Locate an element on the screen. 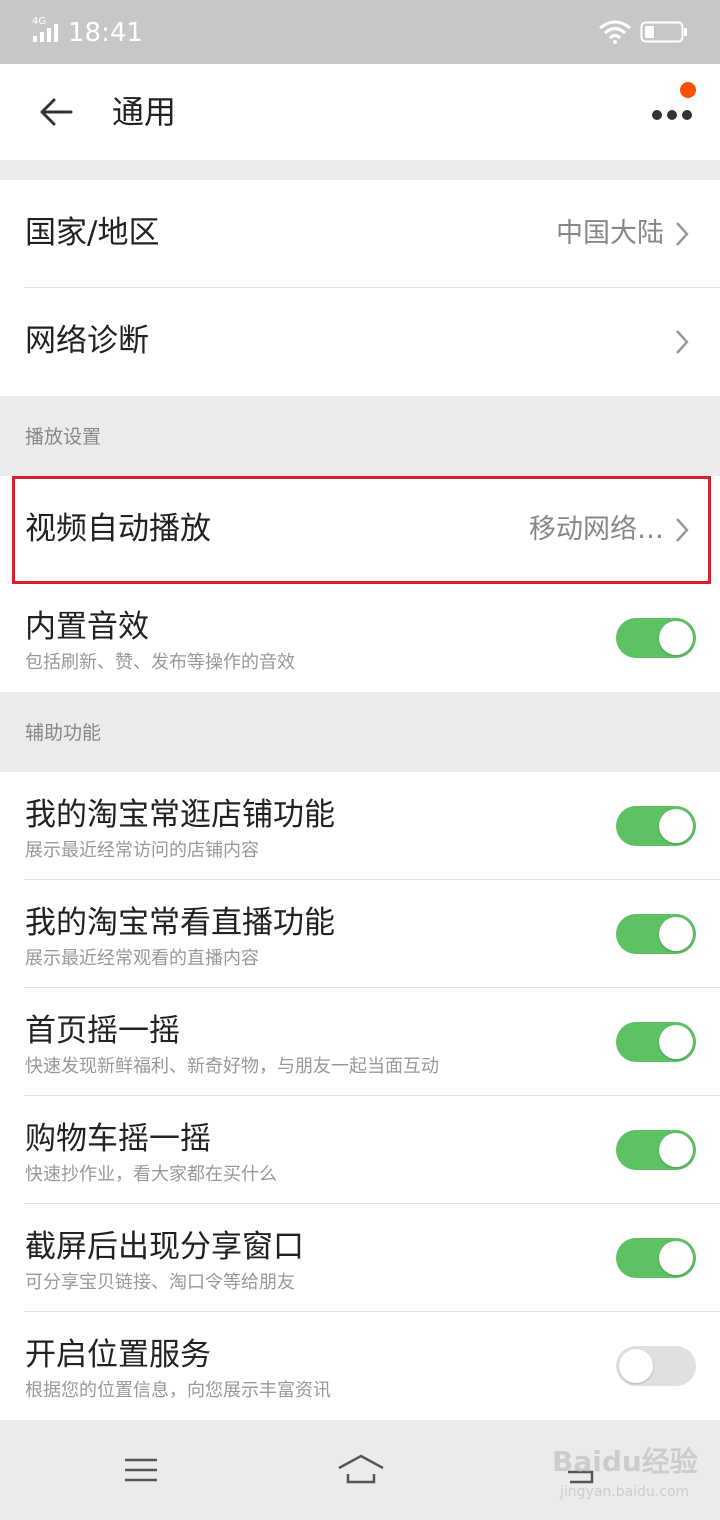  menu-icon is located at coordinates (141, 1470).